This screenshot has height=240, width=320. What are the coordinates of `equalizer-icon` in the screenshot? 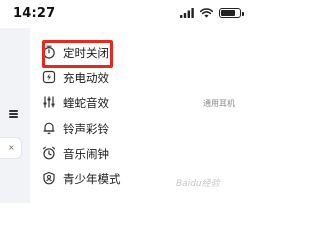 It's located at (49, 102).